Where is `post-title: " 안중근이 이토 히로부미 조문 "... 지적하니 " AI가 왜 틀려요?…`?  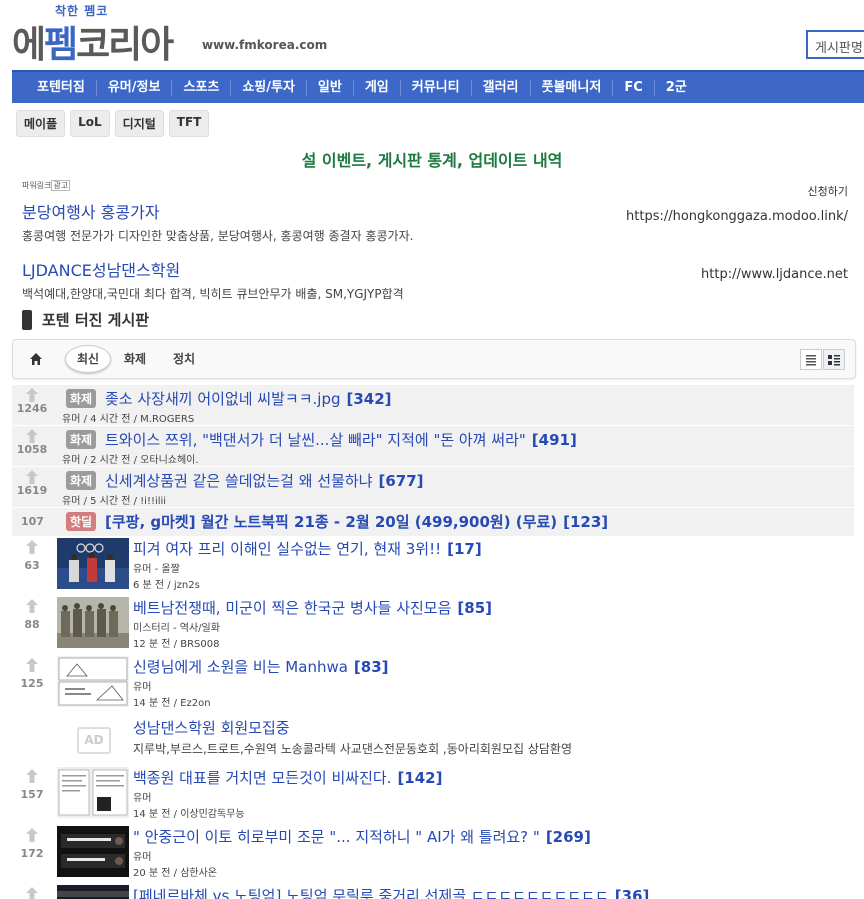
post-title: " 안중근이 이토 히로부미 조문 "... 지적하니 " AI가 왜 틀려요?… is located at coordinates (362, 836).